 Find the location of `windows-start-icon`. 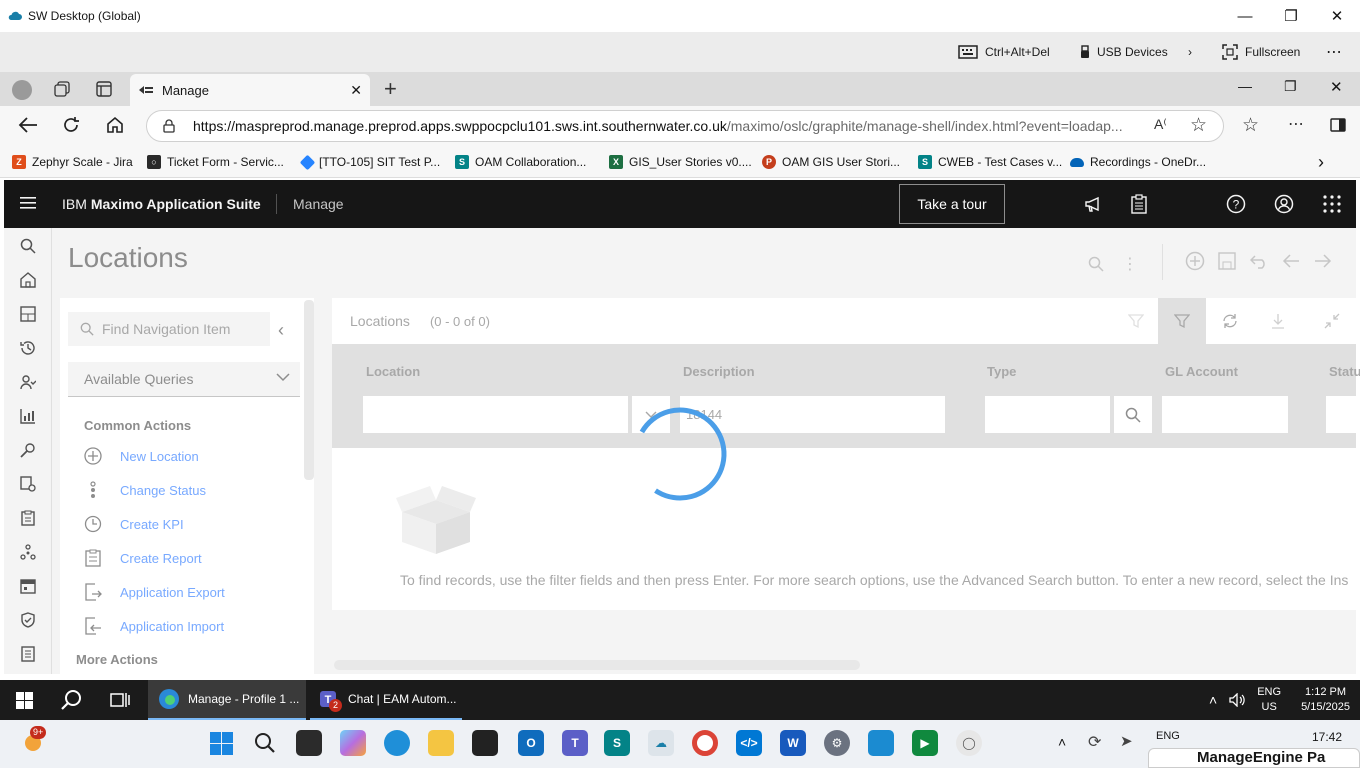

windows-start-icon is located at coordinates (24, 700).